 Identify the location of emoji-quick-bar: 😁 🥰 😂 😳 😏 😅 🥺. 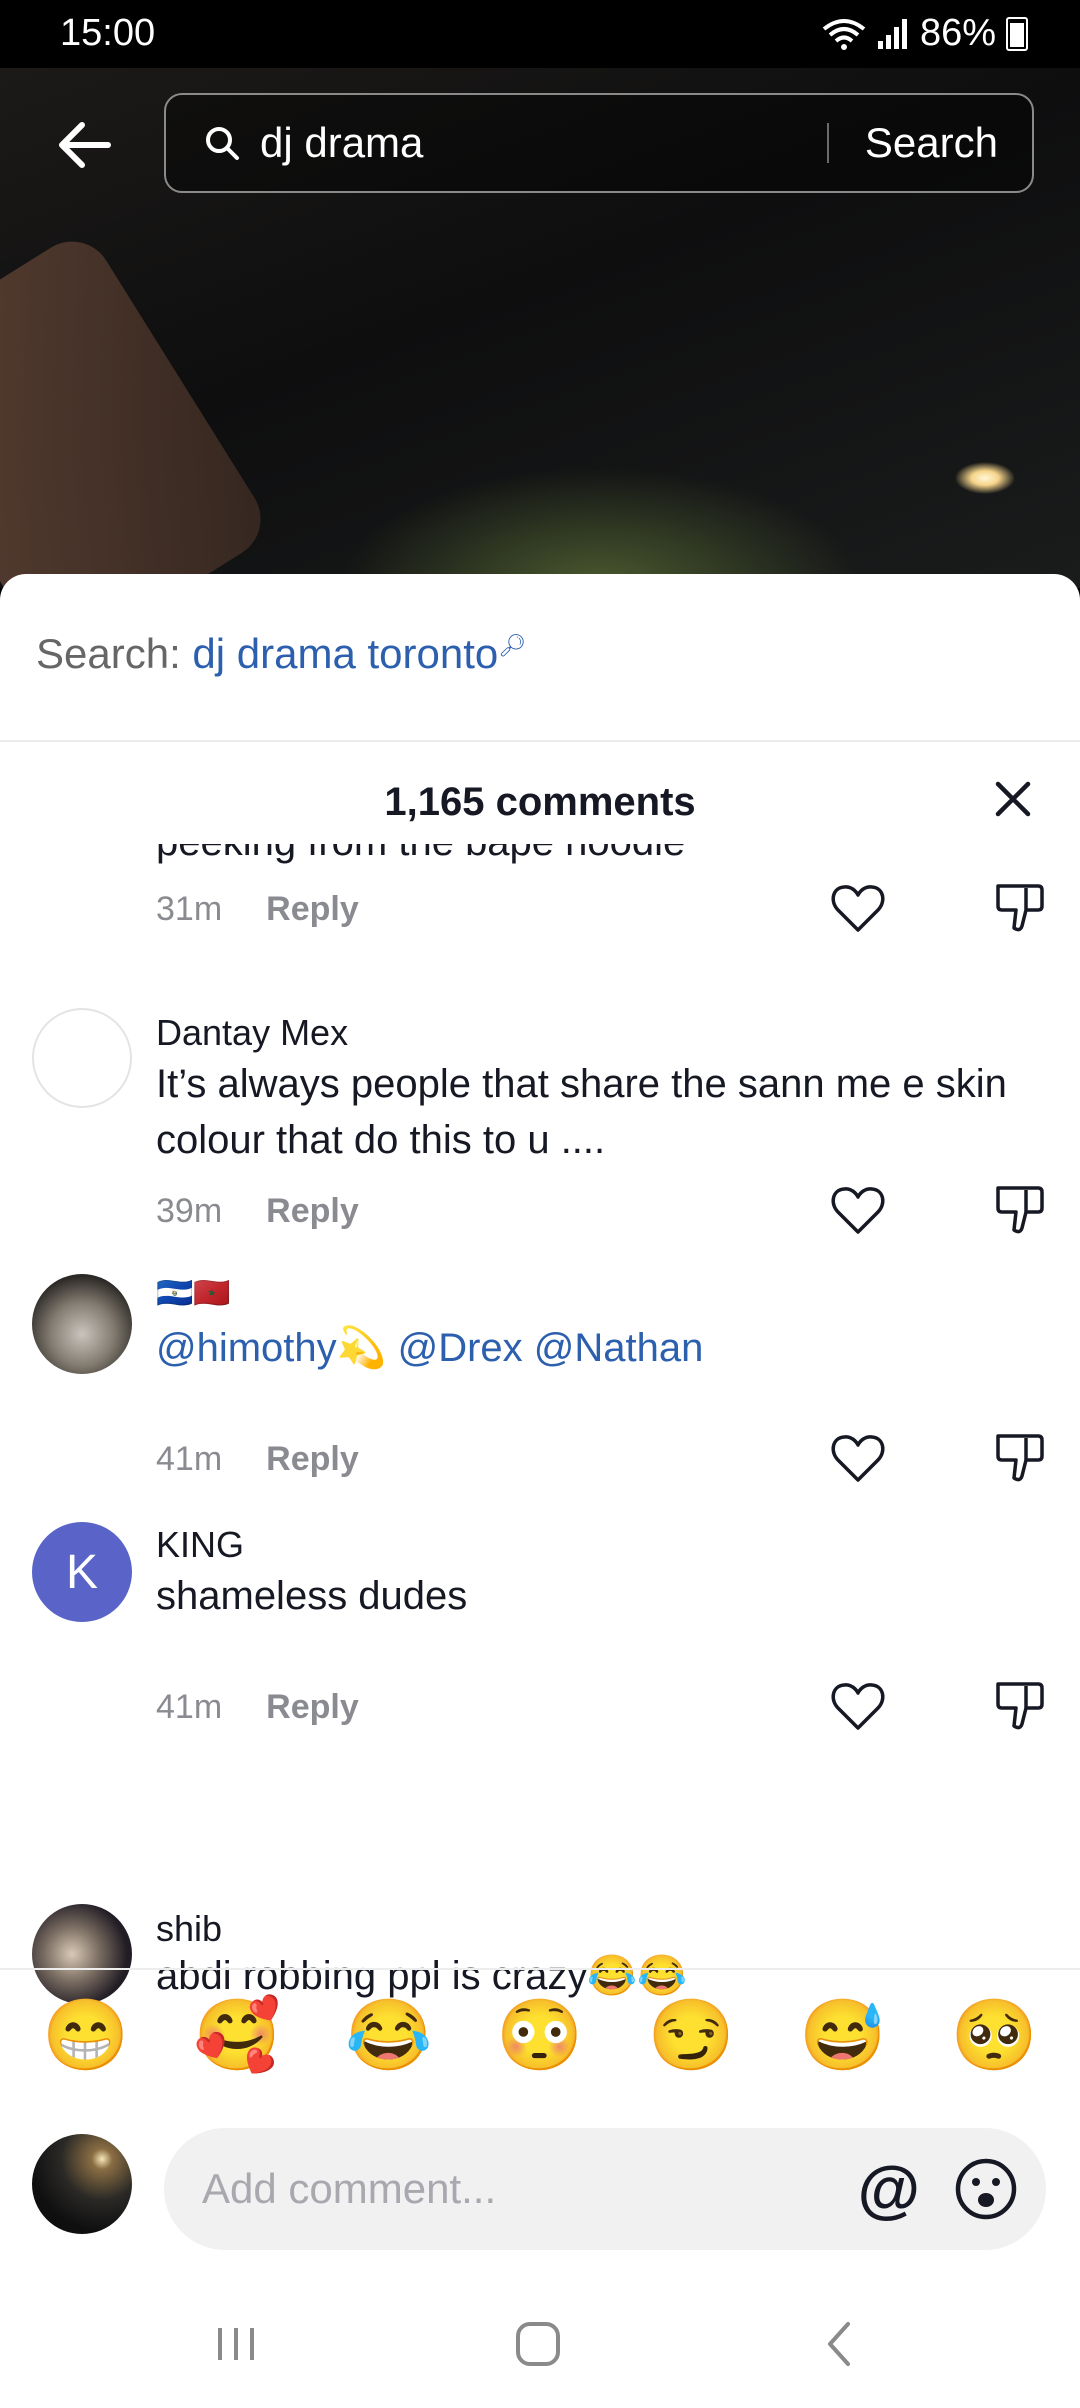
(540, 2035).